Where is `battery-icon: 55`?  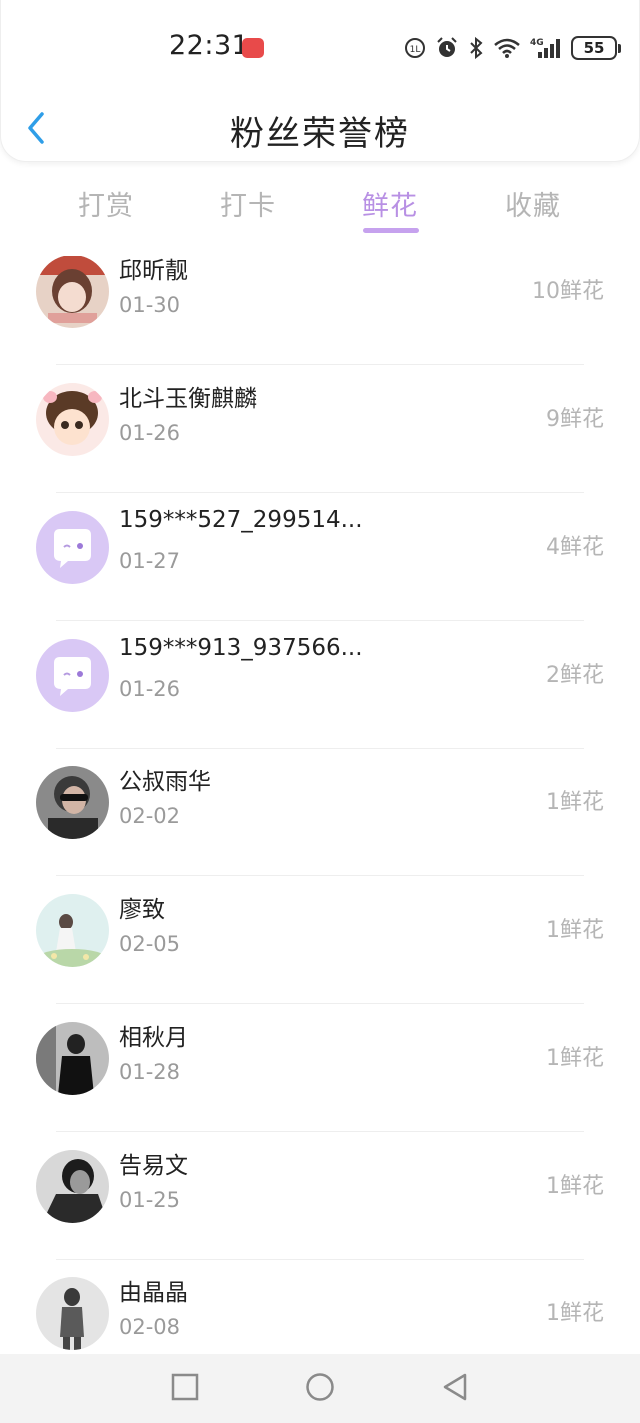 battery-icon: 55 is located at coordinates (596, 48).